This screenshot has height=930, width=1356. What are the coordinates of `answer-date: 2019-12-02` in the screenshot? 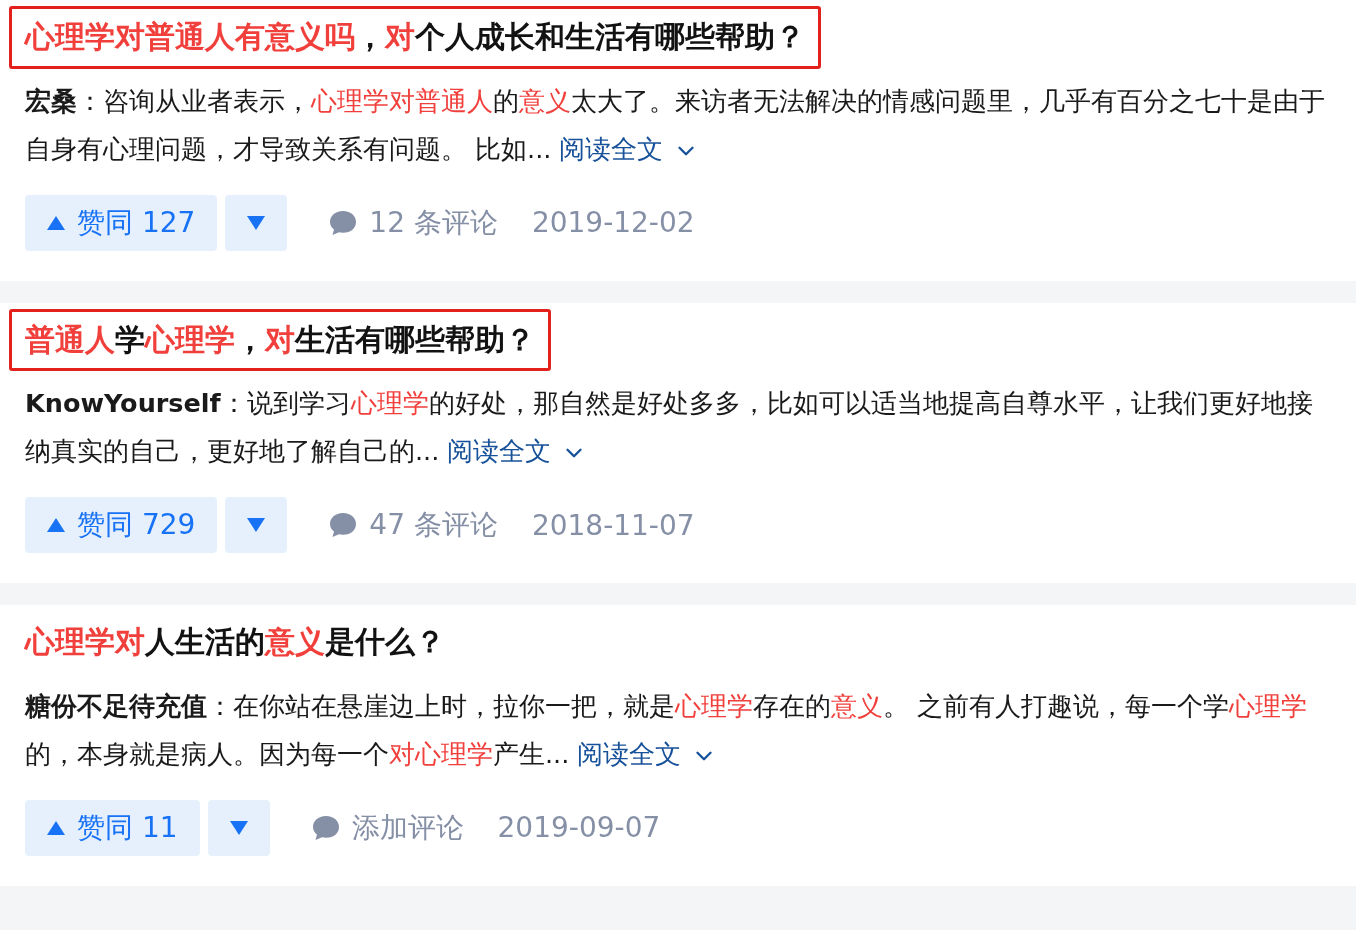 It's located at (613, 222).